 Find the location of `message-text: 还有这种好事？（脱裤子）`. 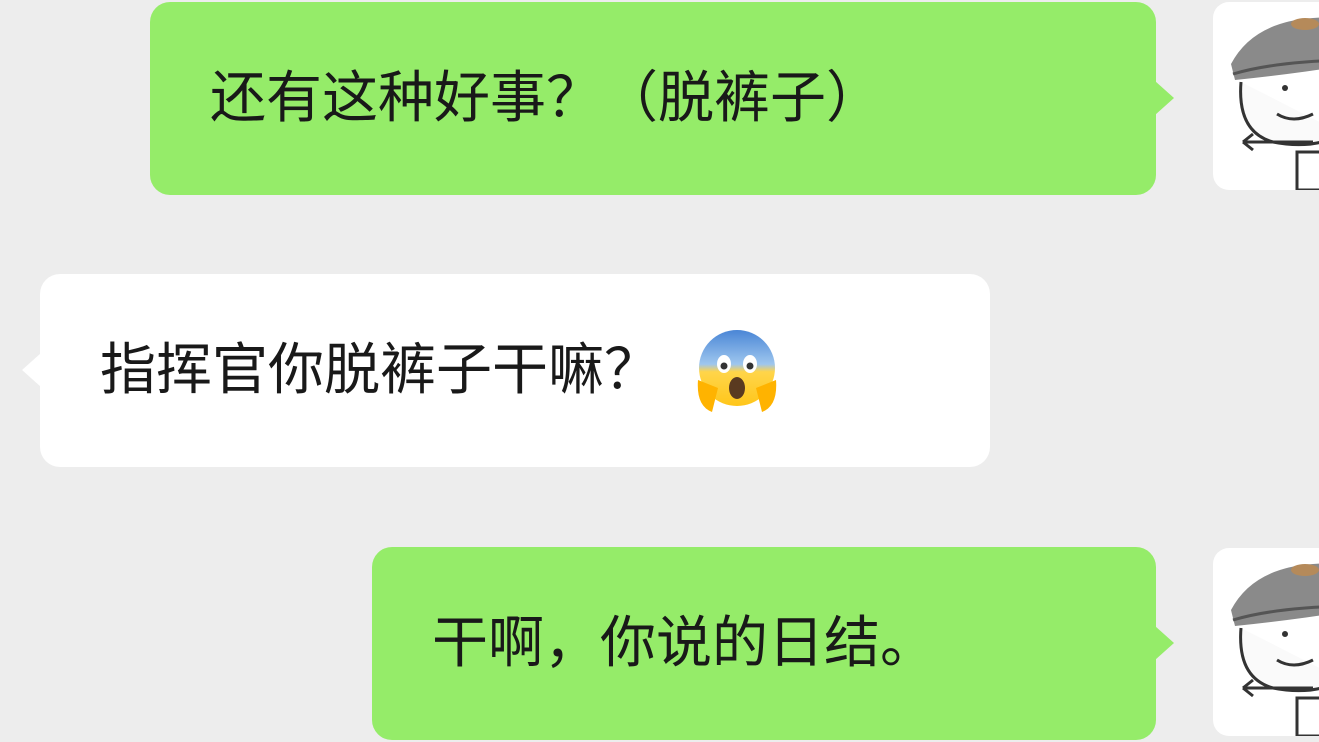

message-text: 还有这种好事？（脱裤子） is located at coordinates (546, 98).